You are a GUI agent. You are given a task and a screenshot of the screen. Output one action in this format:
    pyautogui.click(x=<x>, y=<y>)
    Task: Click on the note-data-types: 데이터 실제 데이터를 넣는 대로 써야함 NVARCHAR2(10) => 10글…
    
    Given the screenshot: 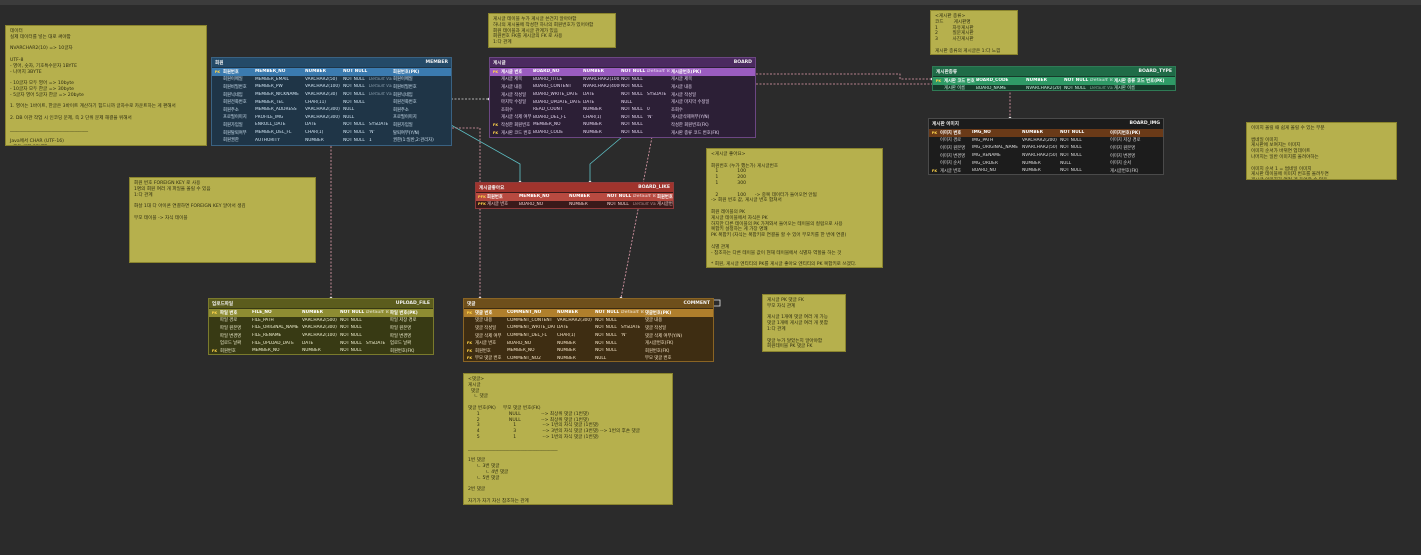 What is the action you would take?
    pyautogui.click(x=106, y=85)
    